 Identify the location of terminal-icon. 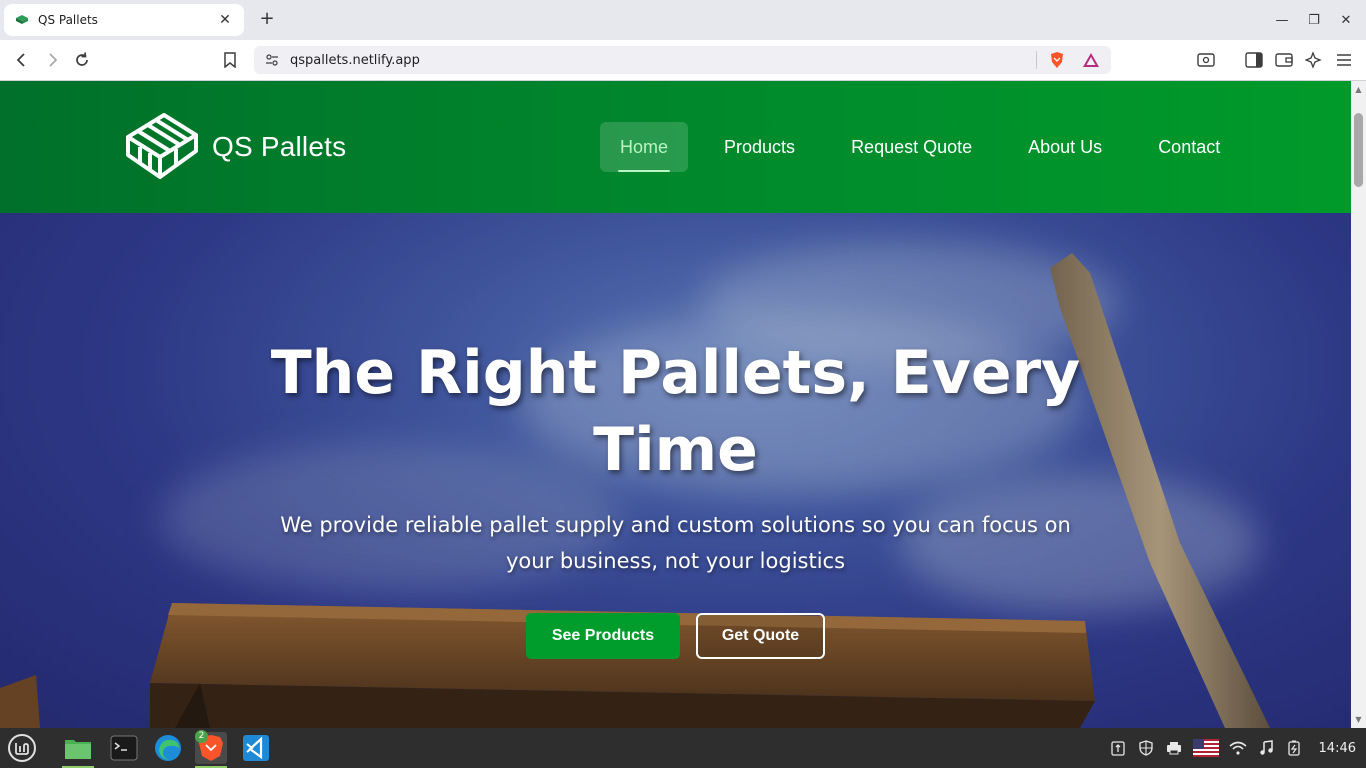
(124, 748).